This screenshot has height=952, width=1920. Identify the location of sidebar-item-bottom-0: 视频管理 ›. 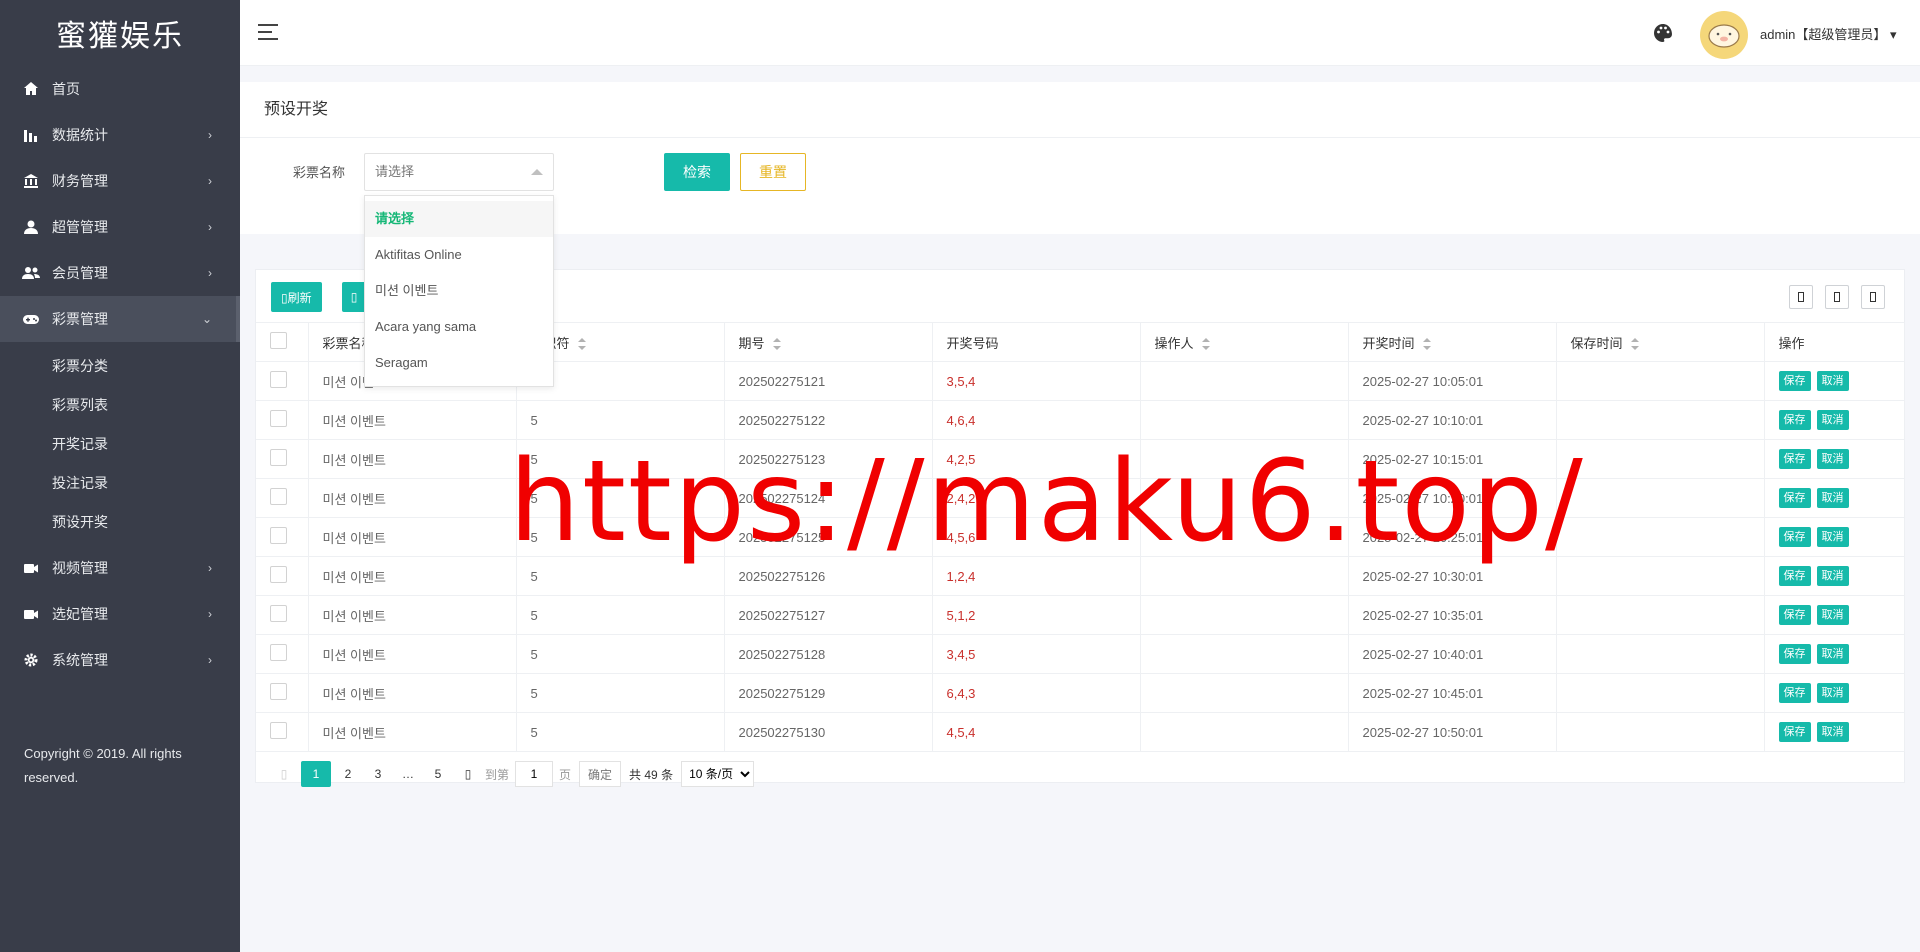
(120, 568).